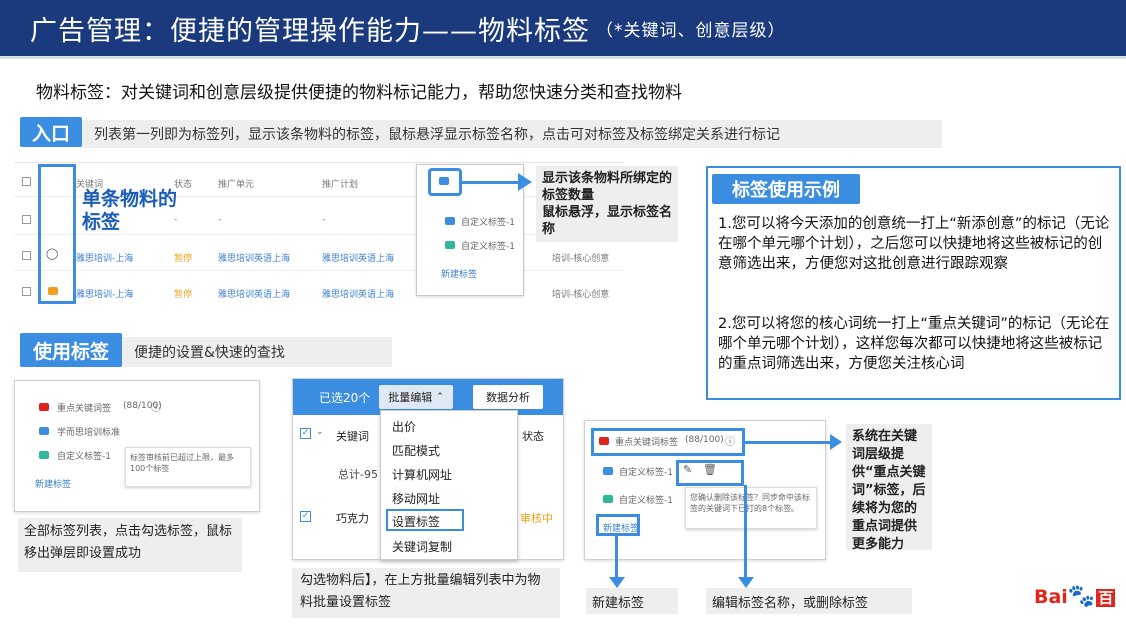 The width and height of the screenshot is (1126, 640). Describe the element at coordinates (410, 397) in the screenshot. I see `batch-edit-label: 批量编辑` at that location.